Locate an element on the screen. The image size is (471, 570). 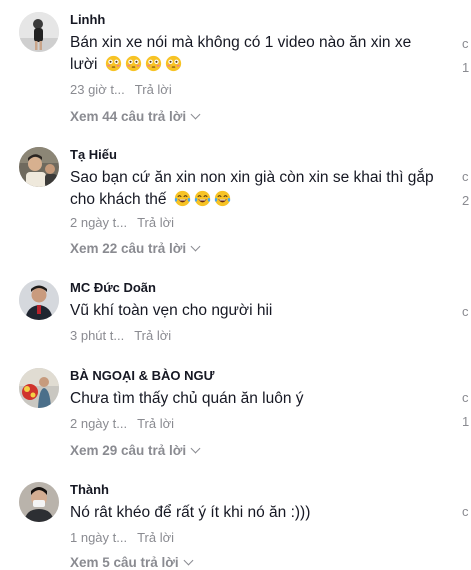
comment-text: Nó rât khéo để rất ý ít khi nó ăn :))) is located at coordinates (190, 512).